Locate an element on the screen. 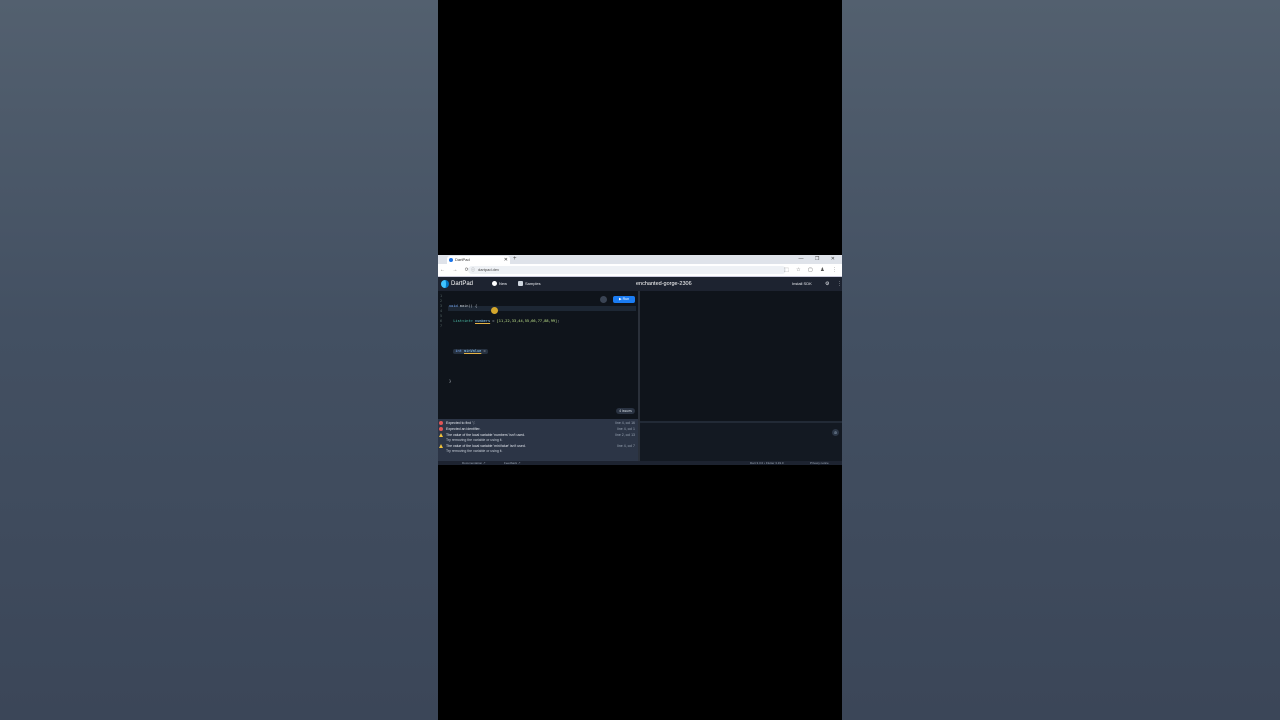 This screenshot has height=720, width=1280. keyword-int: int is located at coordinates (458, 351).